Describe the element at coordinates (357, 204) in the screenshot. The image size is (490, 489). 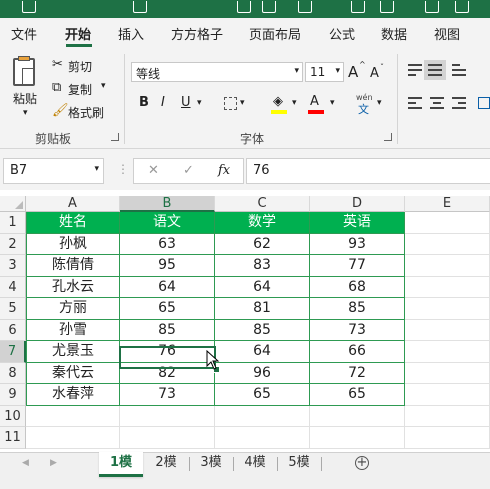
I see `column-header-d: D` at that location.